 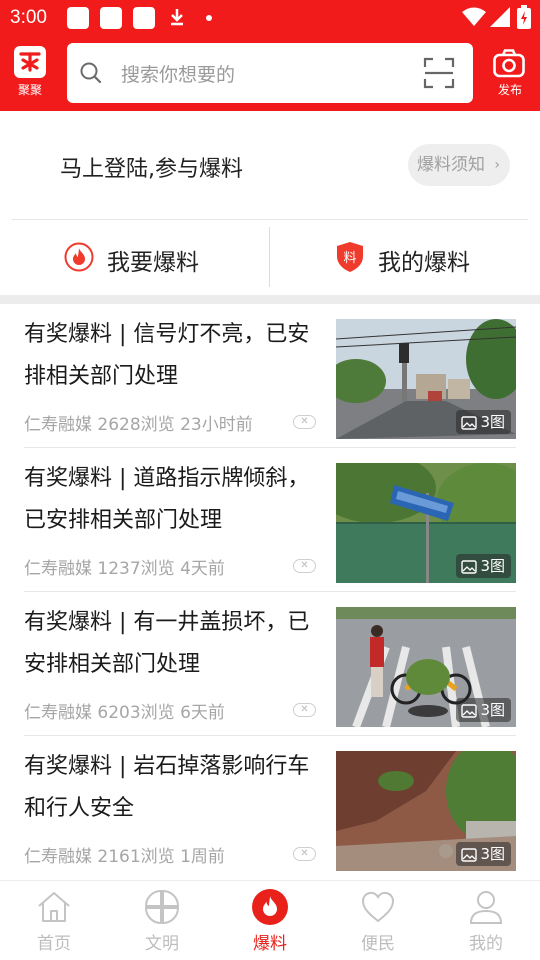 I want to click on nav-item-civility: 文明, so click(x=162, y=920).